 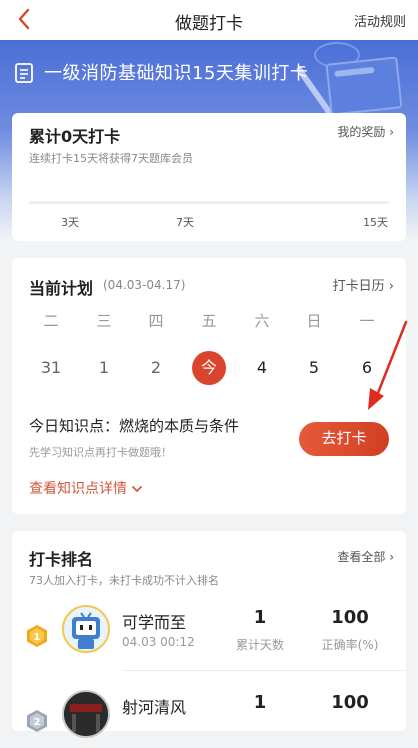 I want to click on calendar-day: 5, so click(x=314, y=368).